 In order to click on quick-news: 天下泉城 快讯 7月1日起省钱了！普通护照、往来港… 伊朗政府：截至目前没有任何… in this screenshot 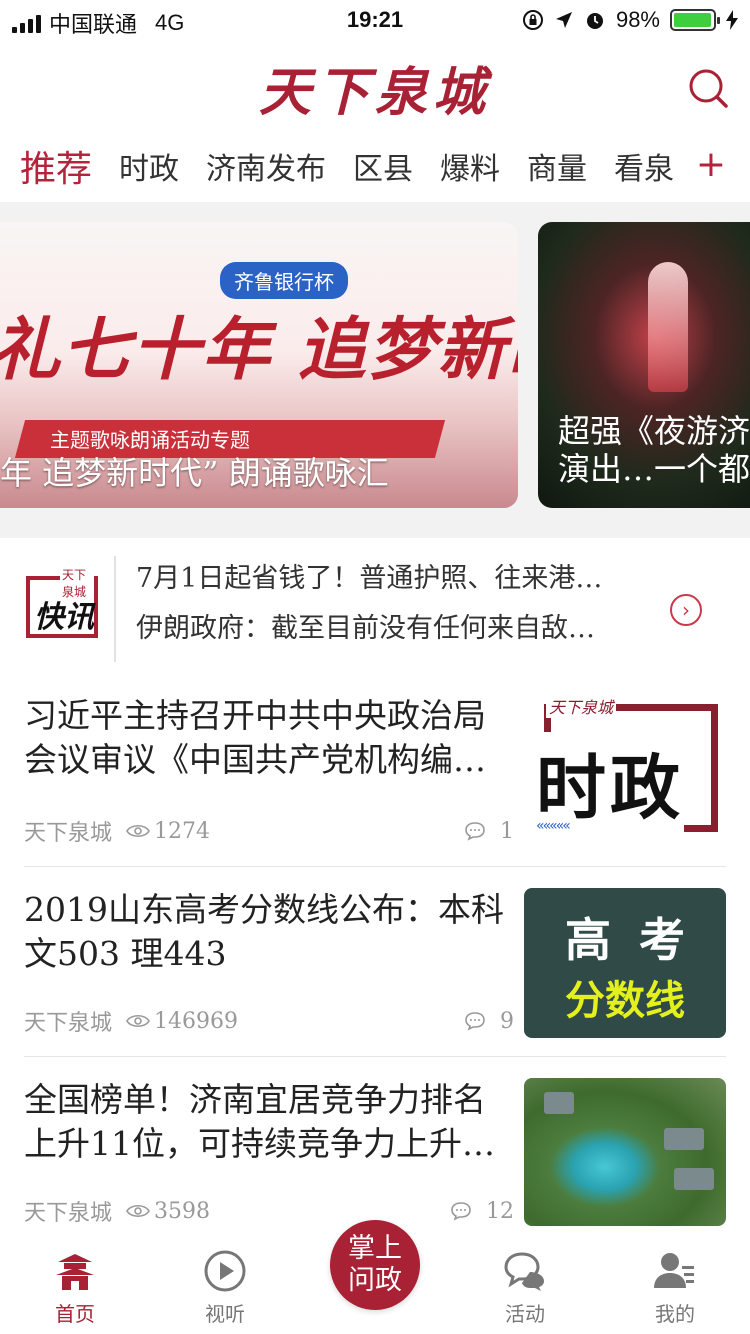, I will do `click(375, 603)`.